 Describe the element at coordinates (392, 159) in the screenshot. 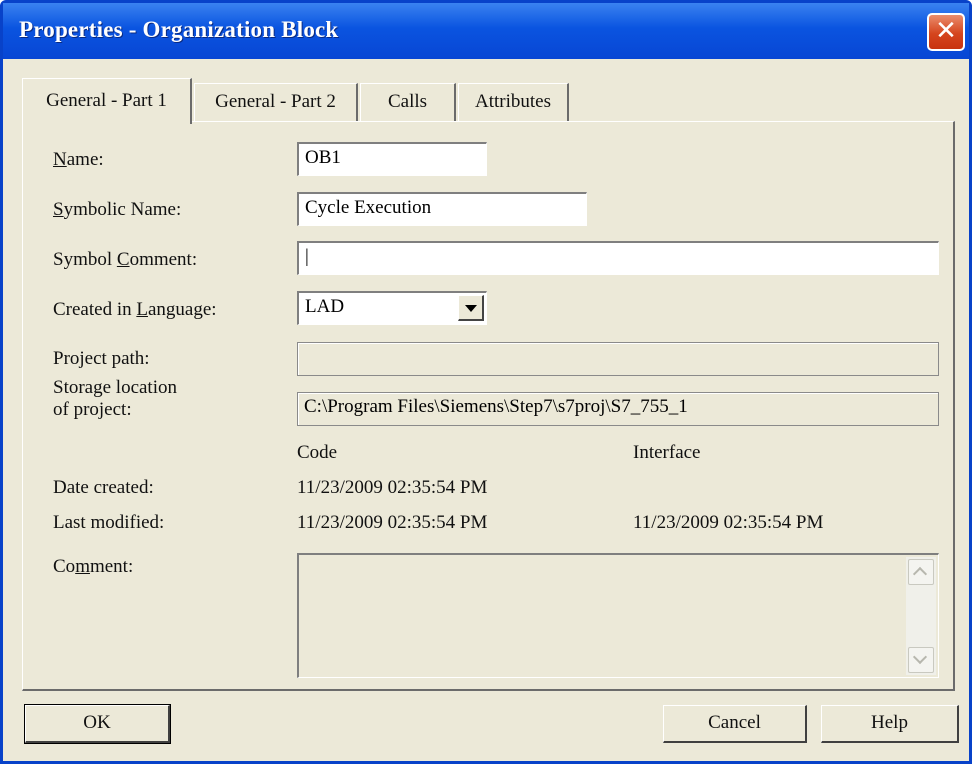

I see `name-field: OB1` at that location.